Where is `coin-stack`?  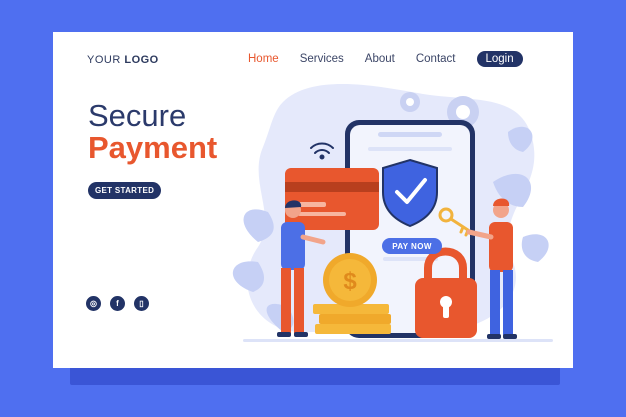 coin-stack is located at coordinates (352, 319).